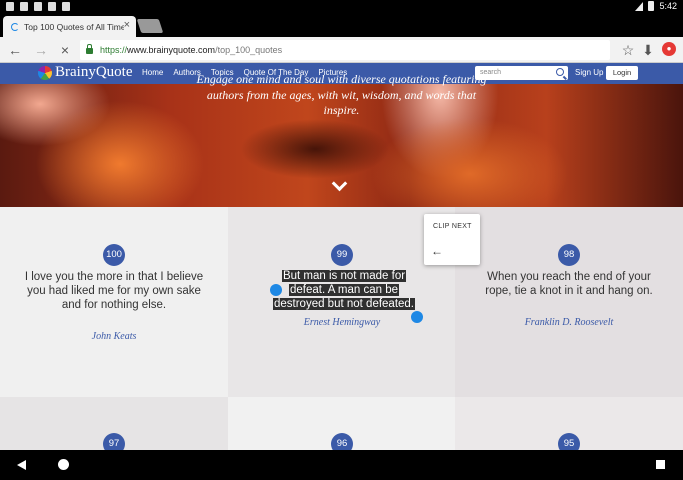 The height and width of the screenshot is (480, 683). What do you see at coordinates (114, 255) in the screenshot?
I see `rank-badge: 100` at bounding box center [114, 255].